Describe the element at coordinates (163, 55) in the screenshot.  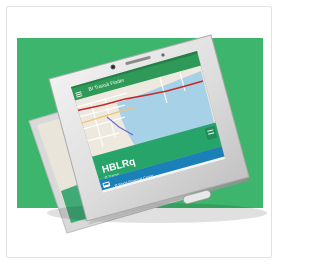
I see `sensor-icon` at that location.